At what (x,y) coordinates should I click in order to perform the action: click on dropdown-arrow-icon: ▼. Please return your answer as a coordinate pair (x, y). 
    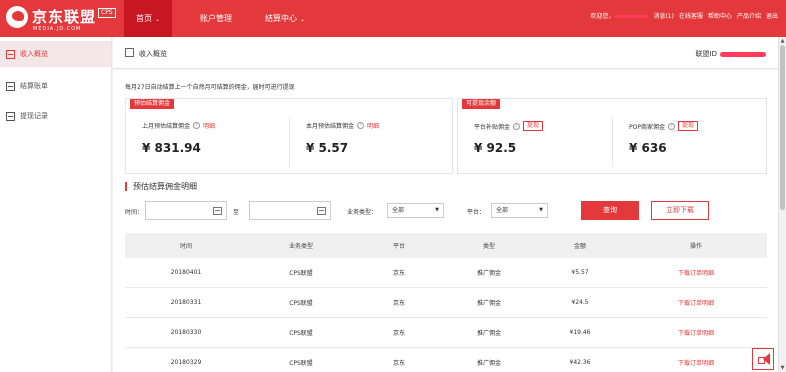
    Looking at the image, I should click on (437, 210).